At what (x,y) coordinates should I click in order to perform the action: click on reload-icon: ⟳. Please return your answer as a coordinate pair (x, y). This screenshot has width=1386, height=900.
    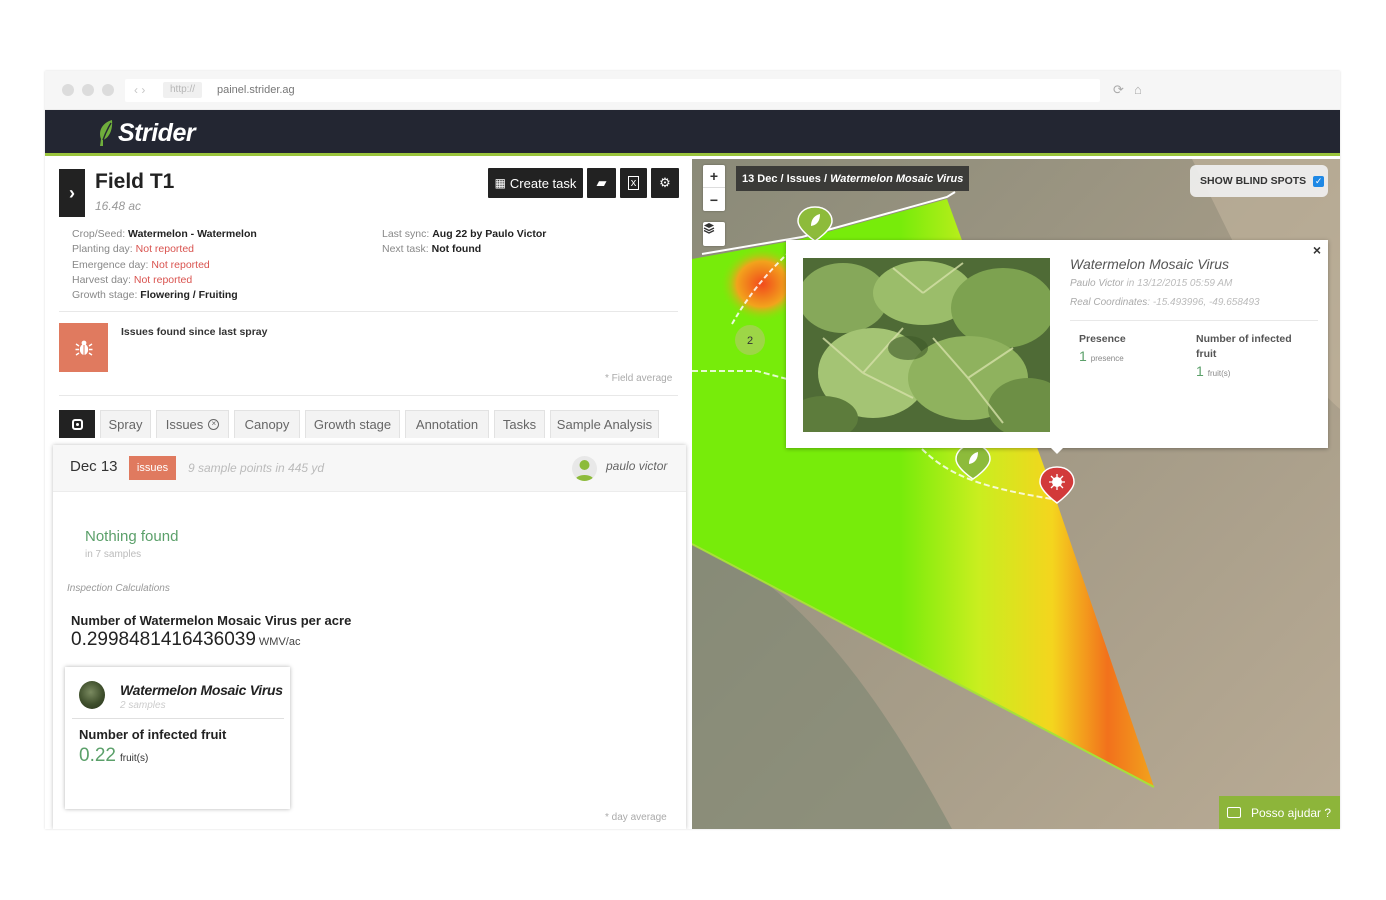
    Looking at the image, I should click on (1118, 90).